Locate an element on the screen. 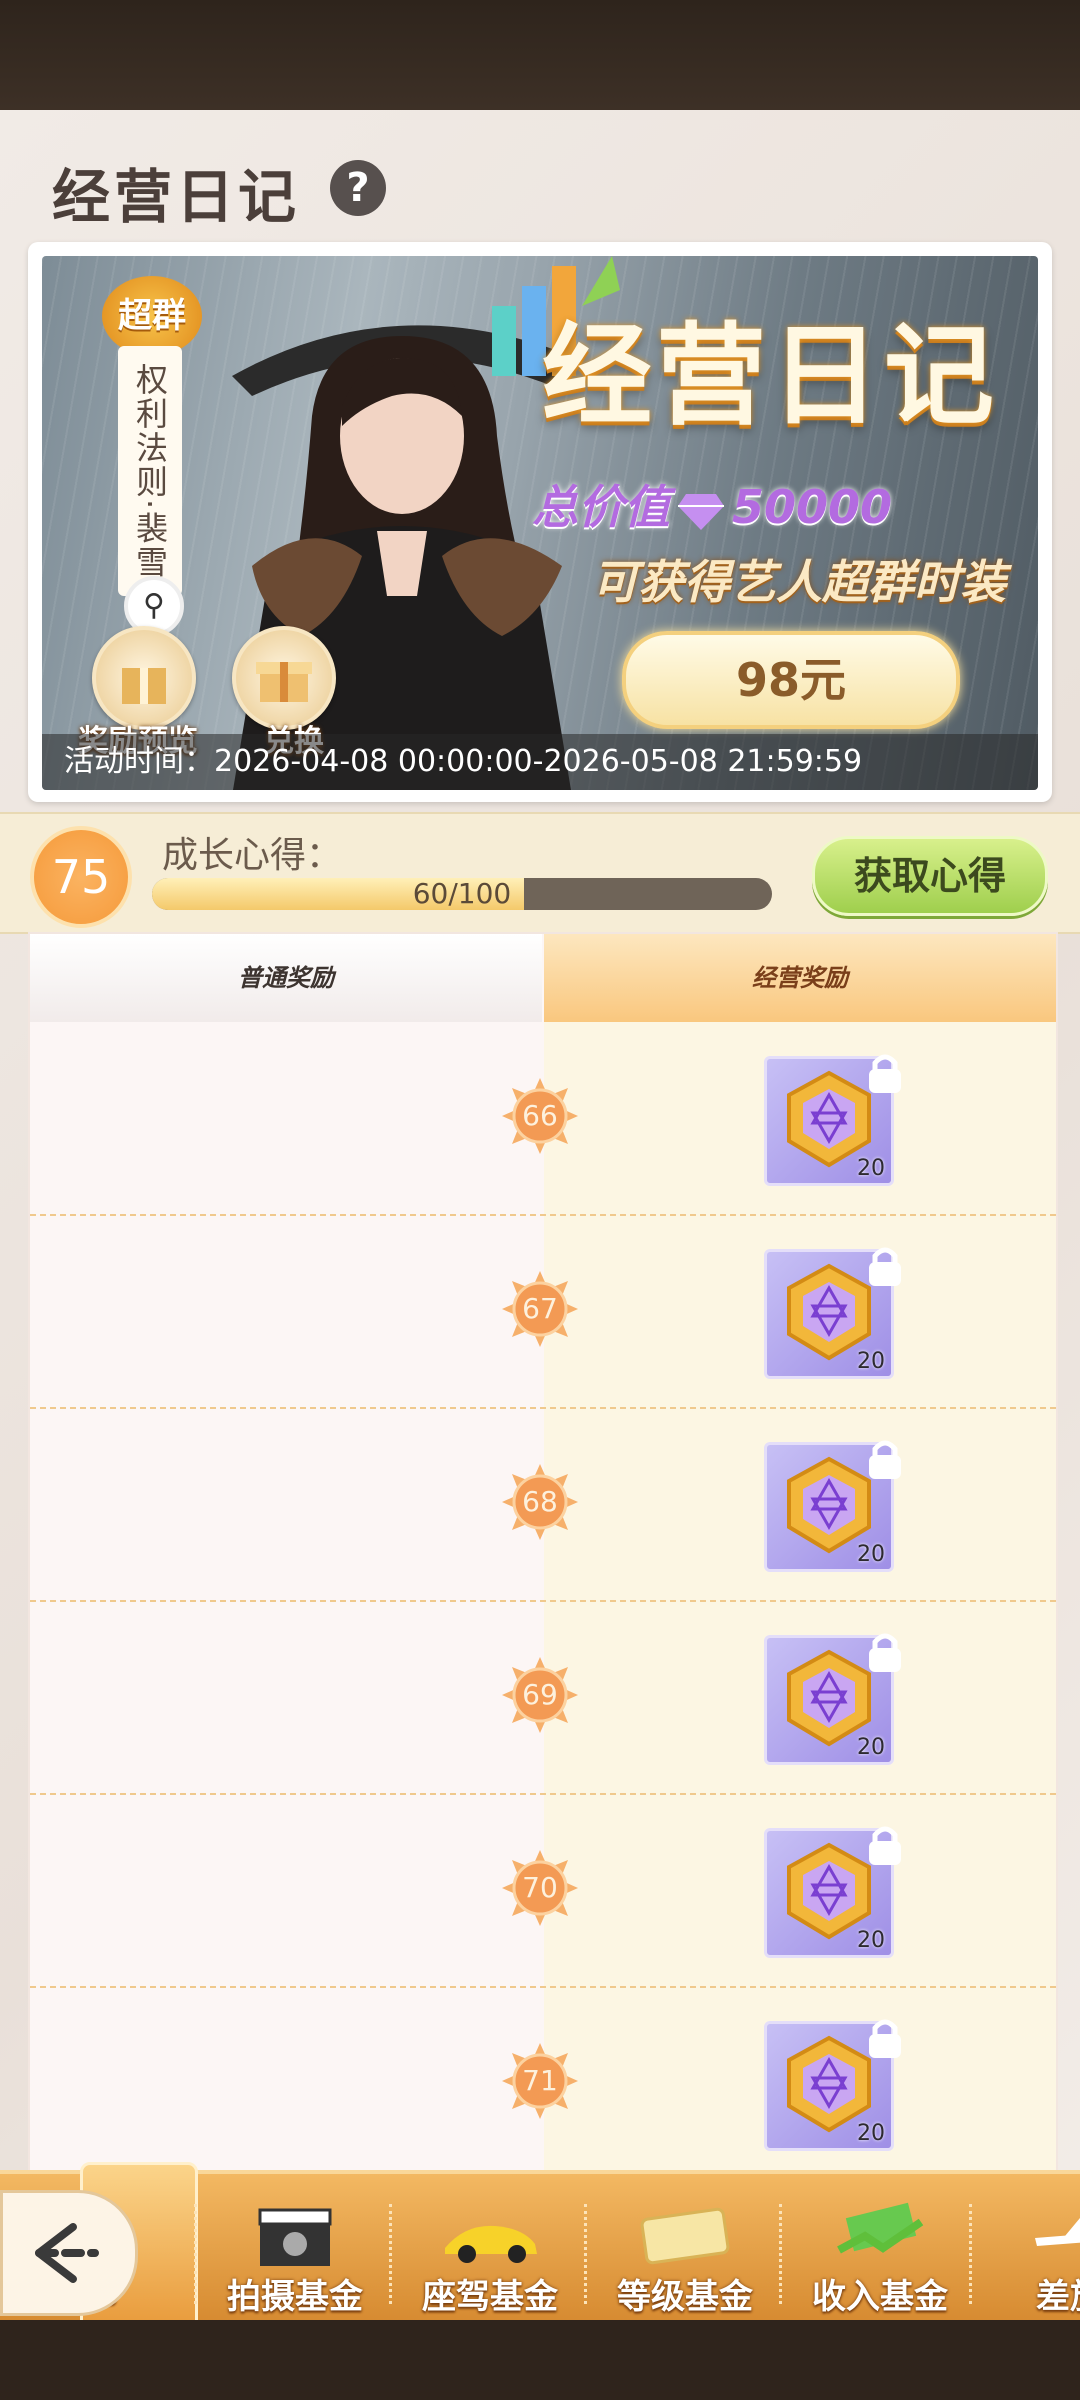  level-marker: 68 is located at coordinates (540, 1502).